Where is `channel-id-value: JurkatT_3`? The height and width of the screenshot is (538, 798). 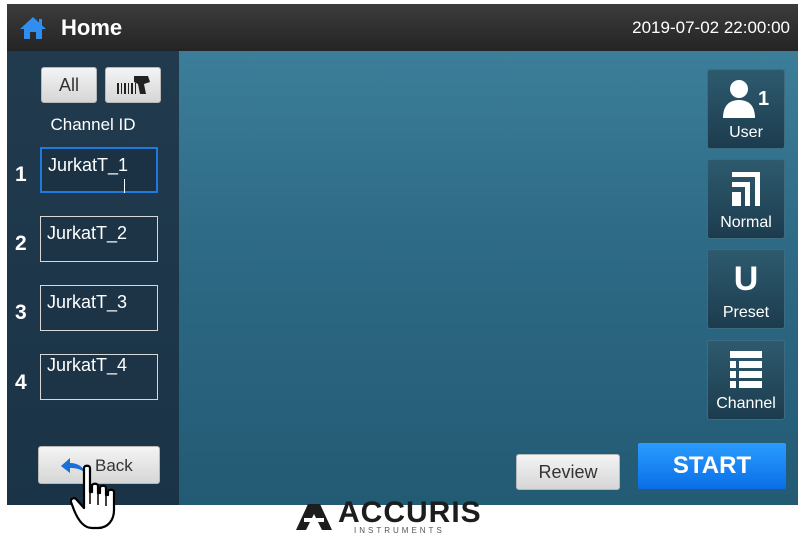 channel-id-value: JurkatT_3 is located at coordinates (87, 302).